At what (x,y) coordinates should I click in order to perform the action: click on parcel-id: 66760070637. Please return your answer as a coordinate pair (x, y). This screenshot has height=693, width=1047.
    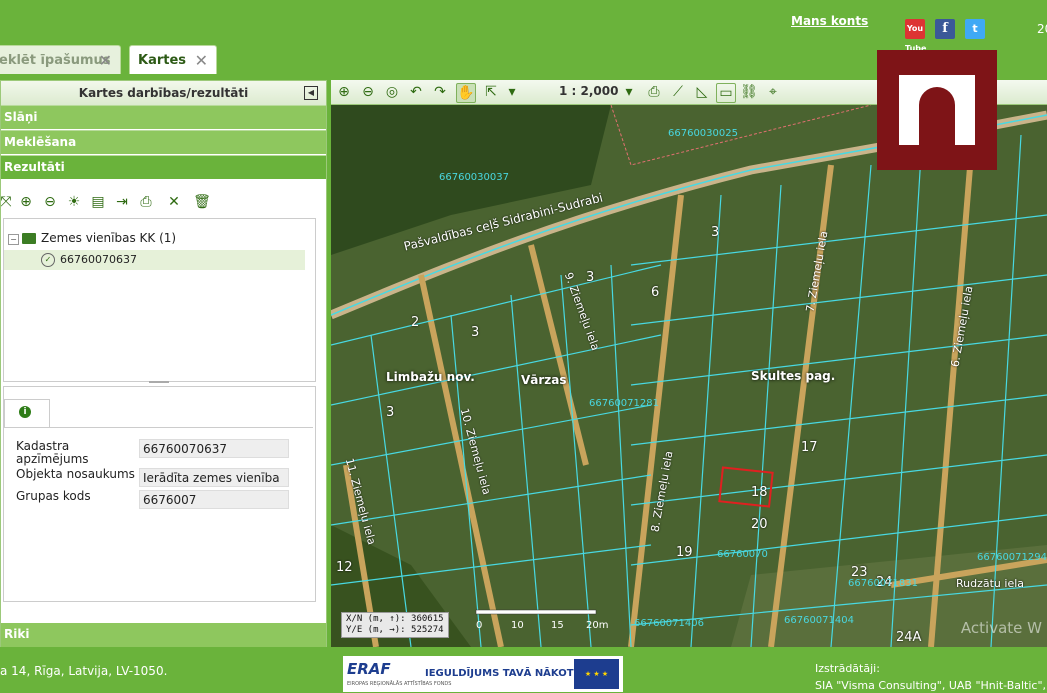
    Looking at the image, I should click on (98, 259).